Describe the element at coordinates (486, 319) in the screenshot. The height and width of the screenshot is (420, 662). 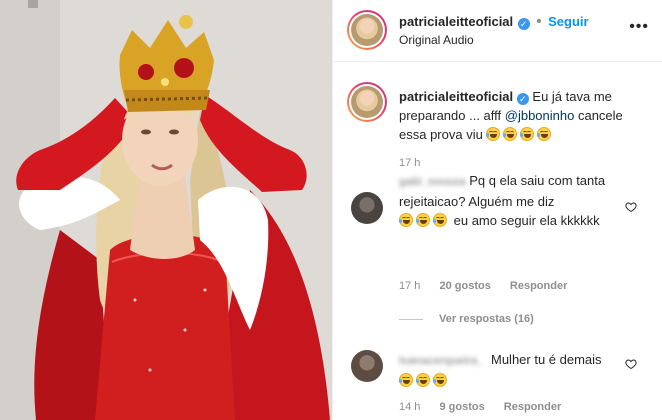
I see `view-replies-label: Ver respostas (16)` at that location.